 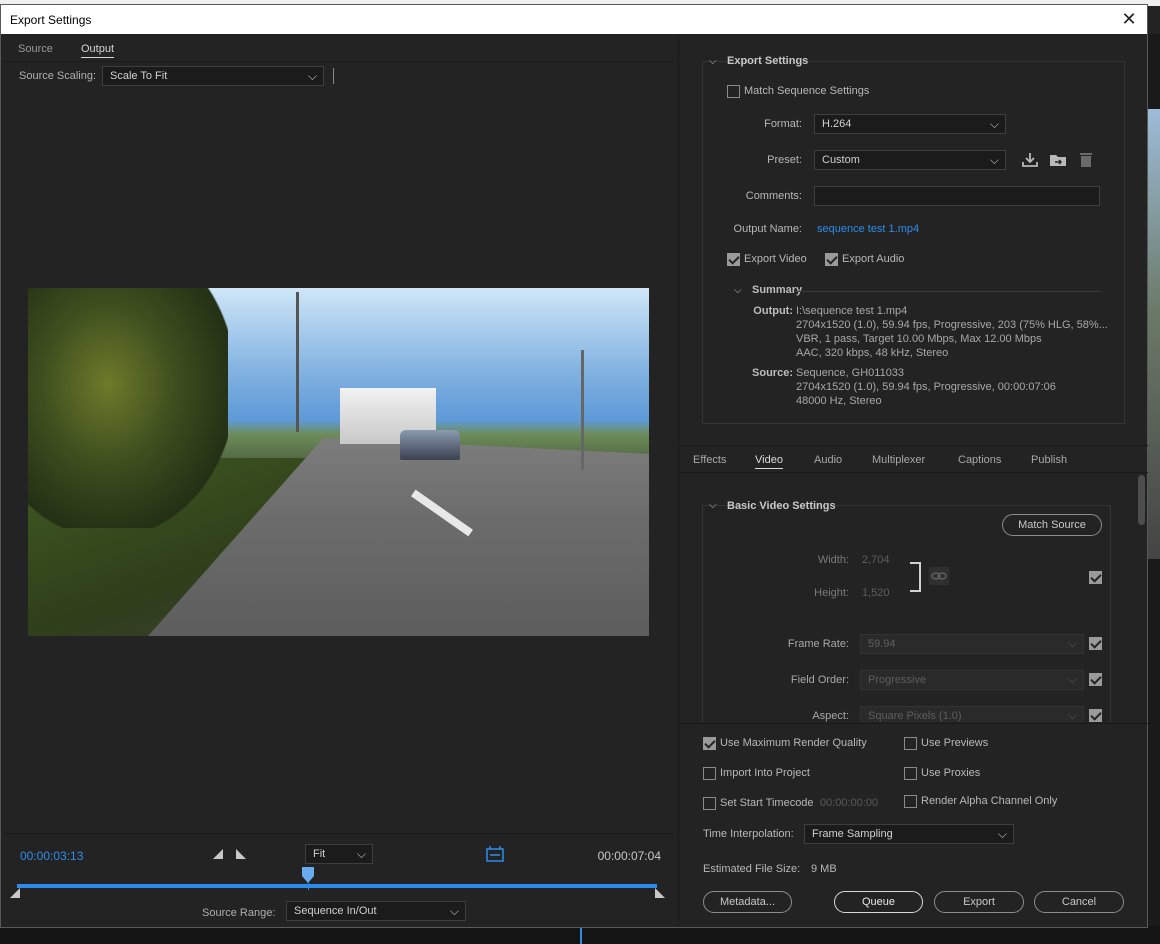 What do you see at coordinates (581, 935) in the screenshot?
I see `background-playhead` at bounding box center [581, 935].